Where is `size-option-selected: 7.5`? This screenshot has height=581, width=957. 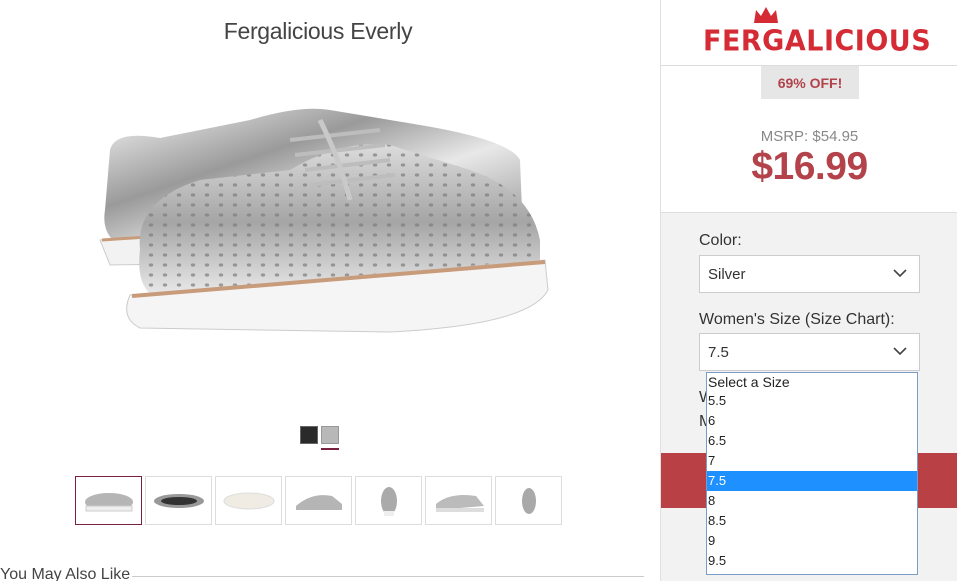 size-option-selected: 7.5 is located at coordinates (812, 481).